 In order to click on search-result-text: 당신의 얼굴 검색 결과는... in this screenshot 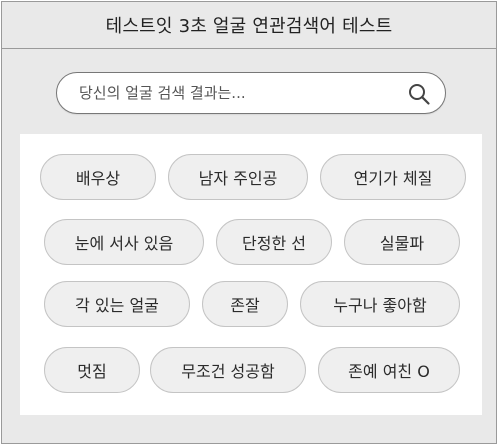, I will do `click(162, 93)`.